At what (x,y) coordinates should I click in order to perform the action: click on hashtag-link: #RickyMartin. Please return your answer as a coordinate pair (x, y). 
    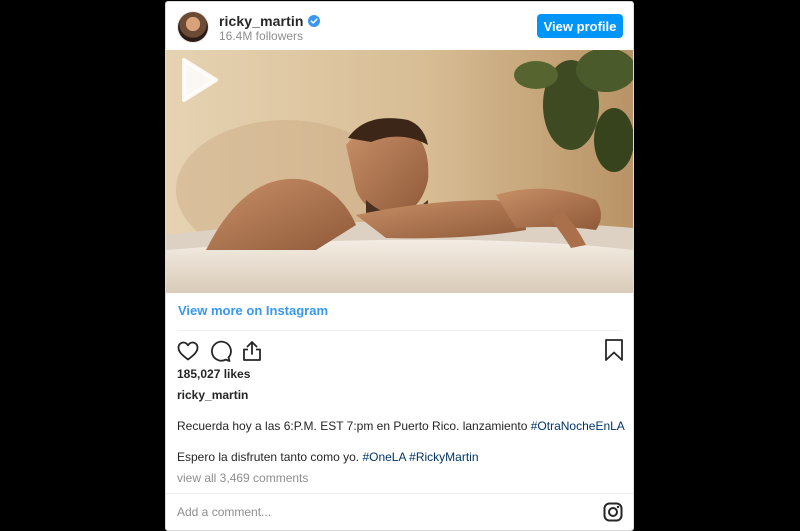
    Looking at the image, I should click on (443, 457).